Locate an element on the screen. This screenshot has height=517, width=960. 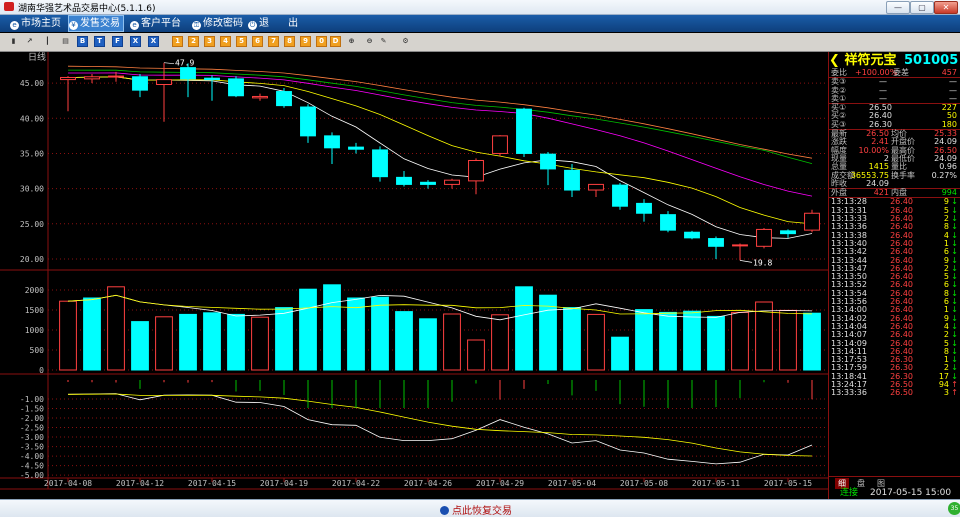
stat-row: 昨收 24.09 is located at coordinates (894, 183).